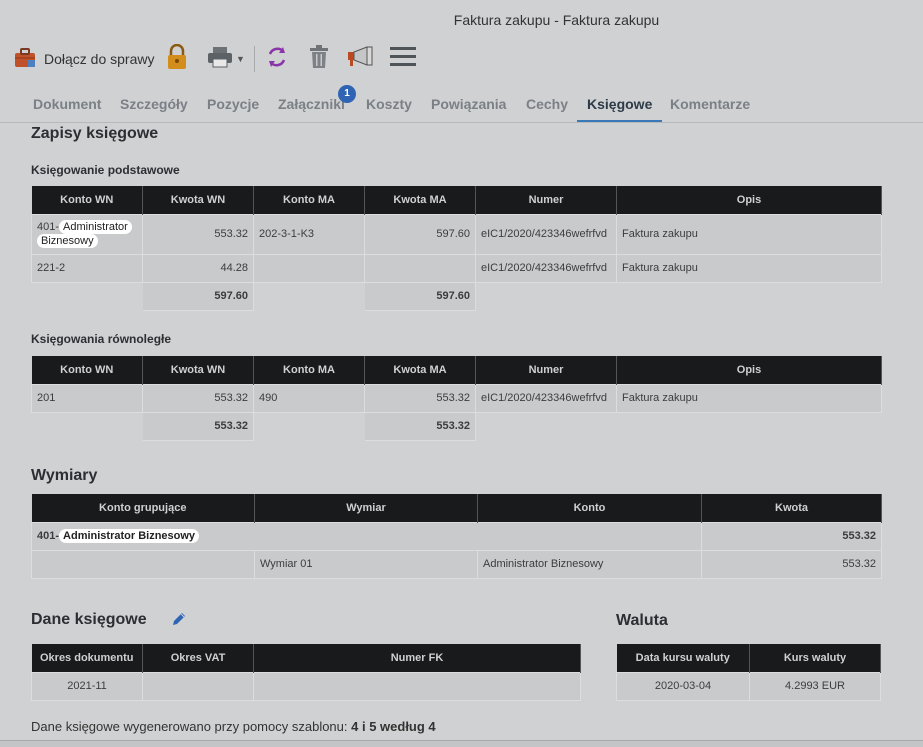 Image resolution: width=923 pixels, height=747 pixels. Describe the element at coordinates (101, 339) in the screenshot. I see `subsection-title-rownolegle: Księgowania równoległe` at that location.